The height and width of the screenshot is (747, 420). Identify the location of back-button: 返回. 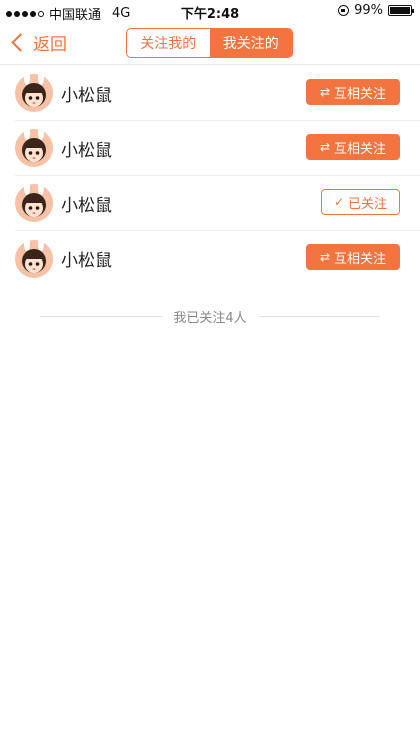
(38, 42).